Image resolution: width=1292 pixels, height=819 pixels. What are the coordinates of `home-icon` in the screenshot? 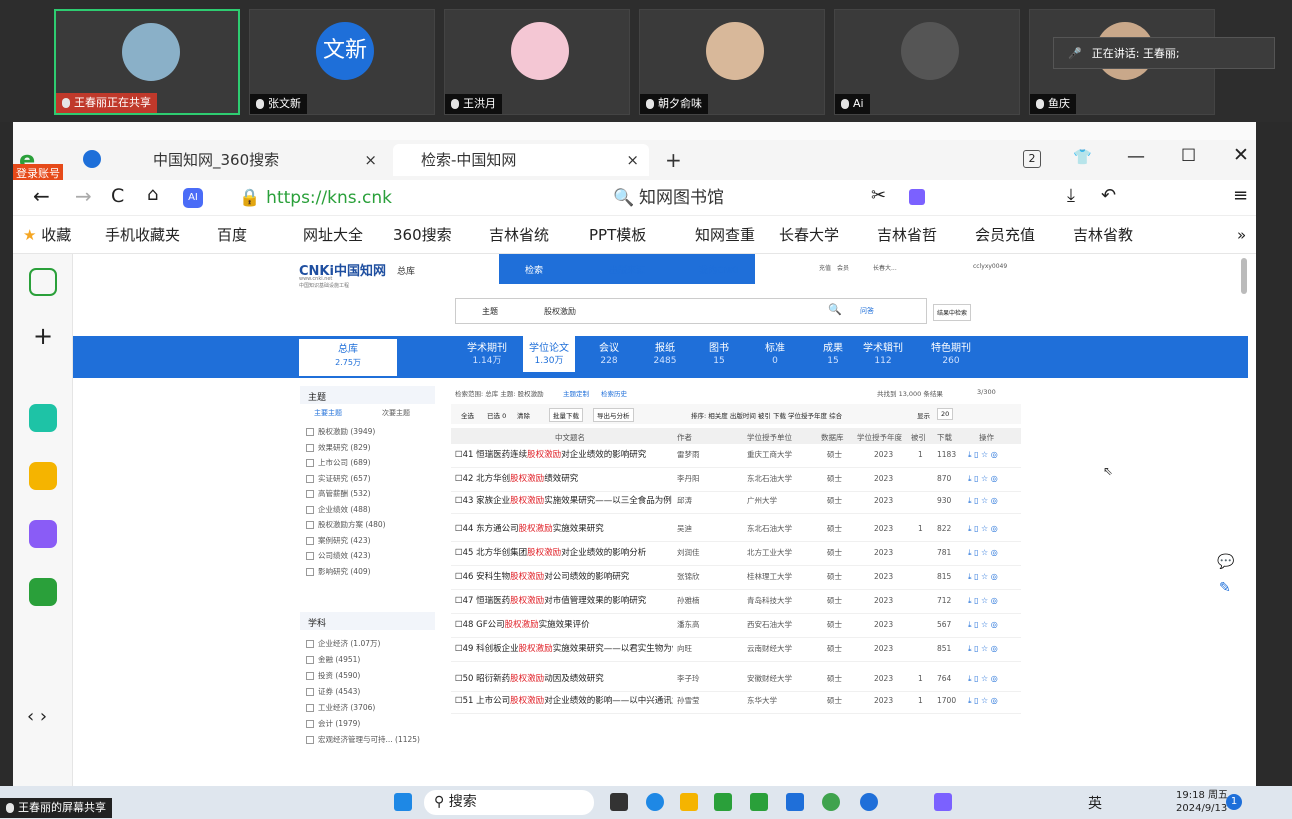 It's located at (43, 282).